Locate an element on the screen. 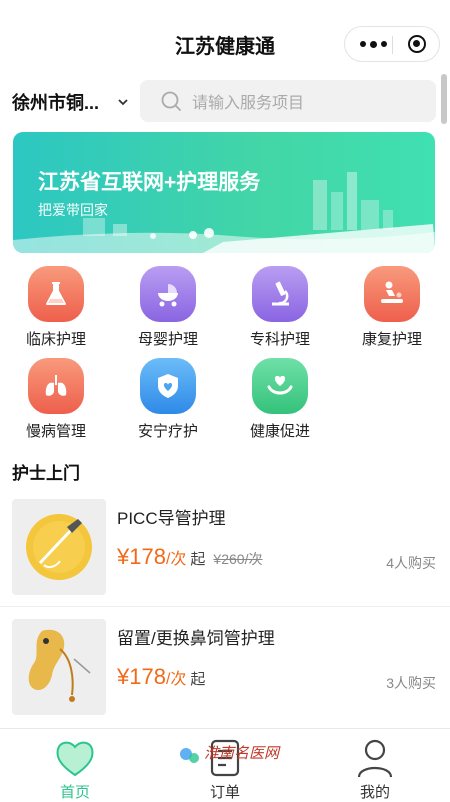 This screenshot has width=450, height=802. lungs-icon is located at coordinates (56, 386).